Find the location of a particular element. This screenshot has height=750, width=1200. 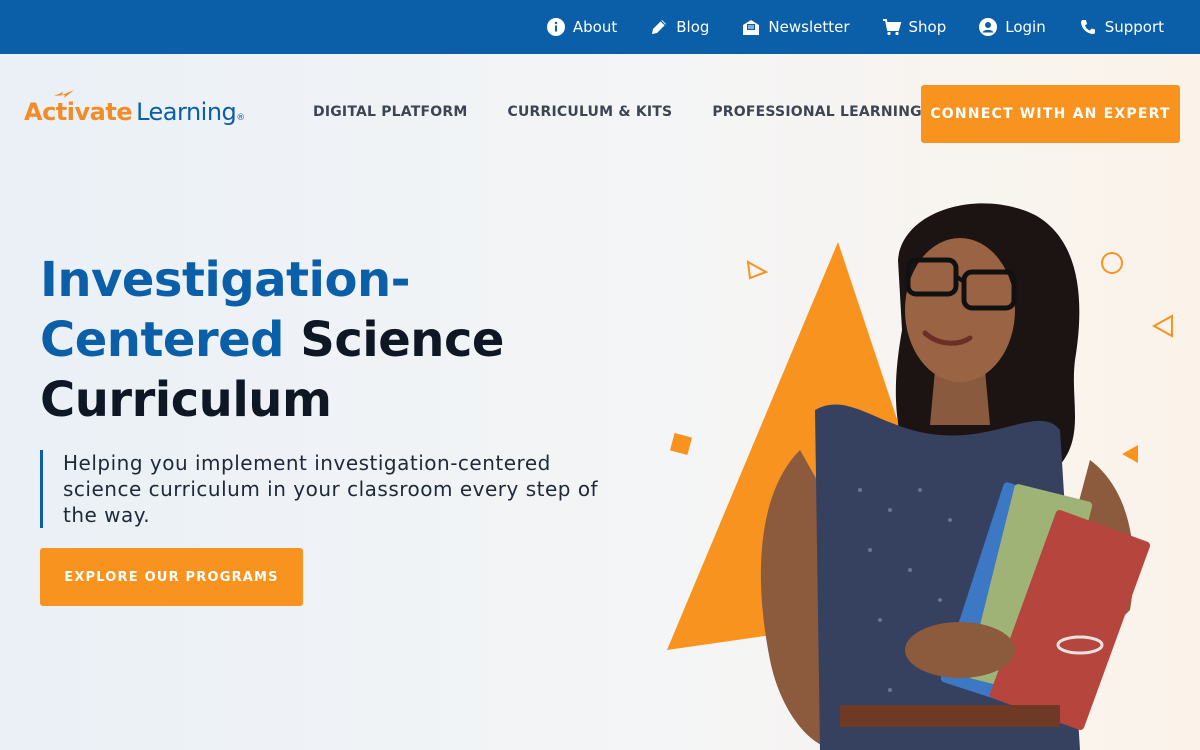

utility-bar: About Blog Newsletter Shop Login Support is located at coordinates (600, 27).